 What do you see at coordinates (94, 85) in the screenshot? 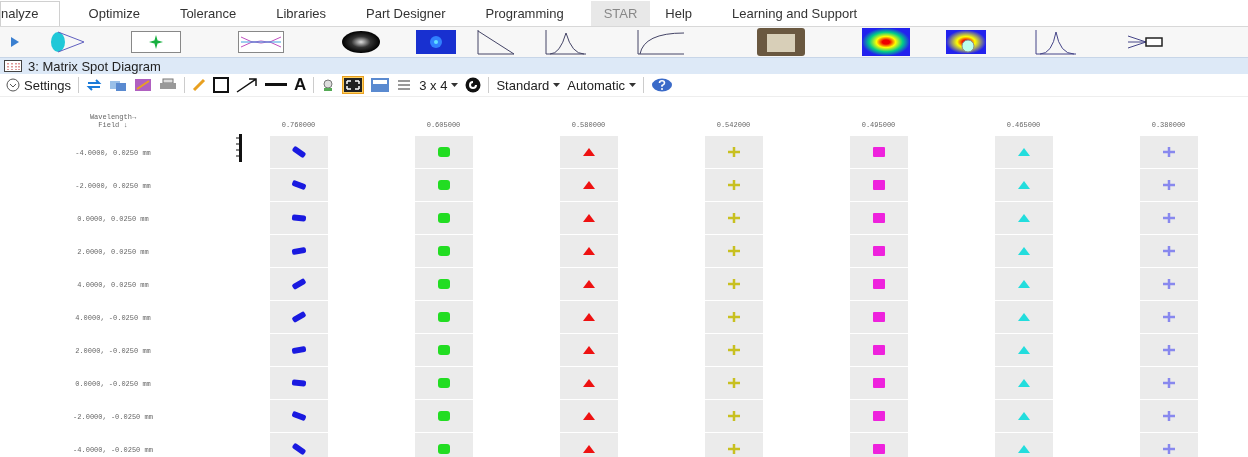
I see `refresh-icon` at bounding box center [94, 85].